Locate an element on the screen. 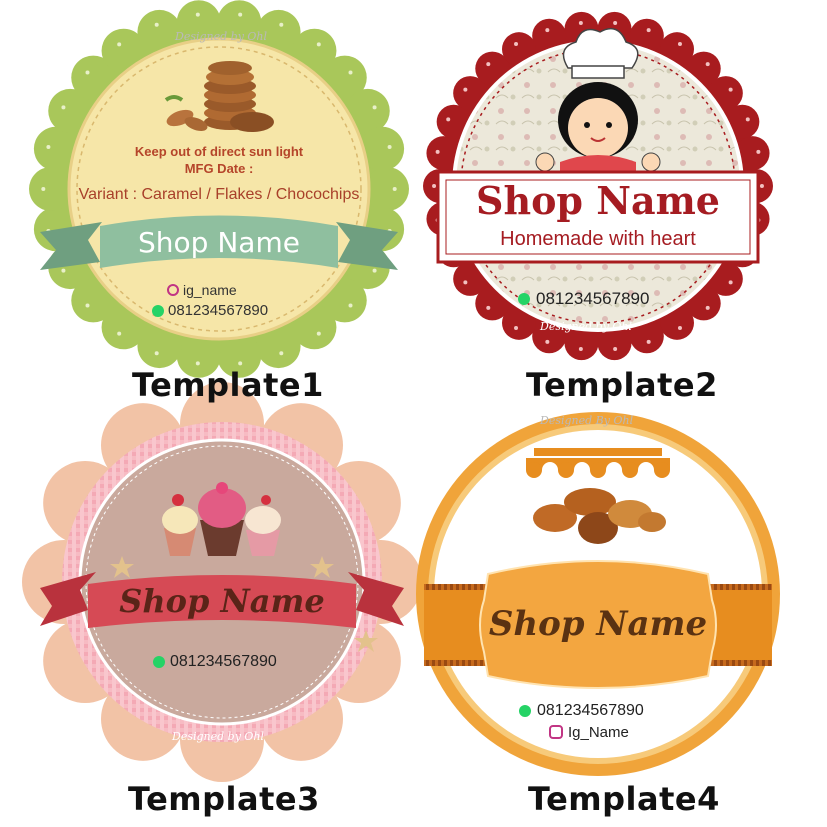 The image size is (827, 827). template1-shop-name: Shop Name is located at coordinates (219, 242).